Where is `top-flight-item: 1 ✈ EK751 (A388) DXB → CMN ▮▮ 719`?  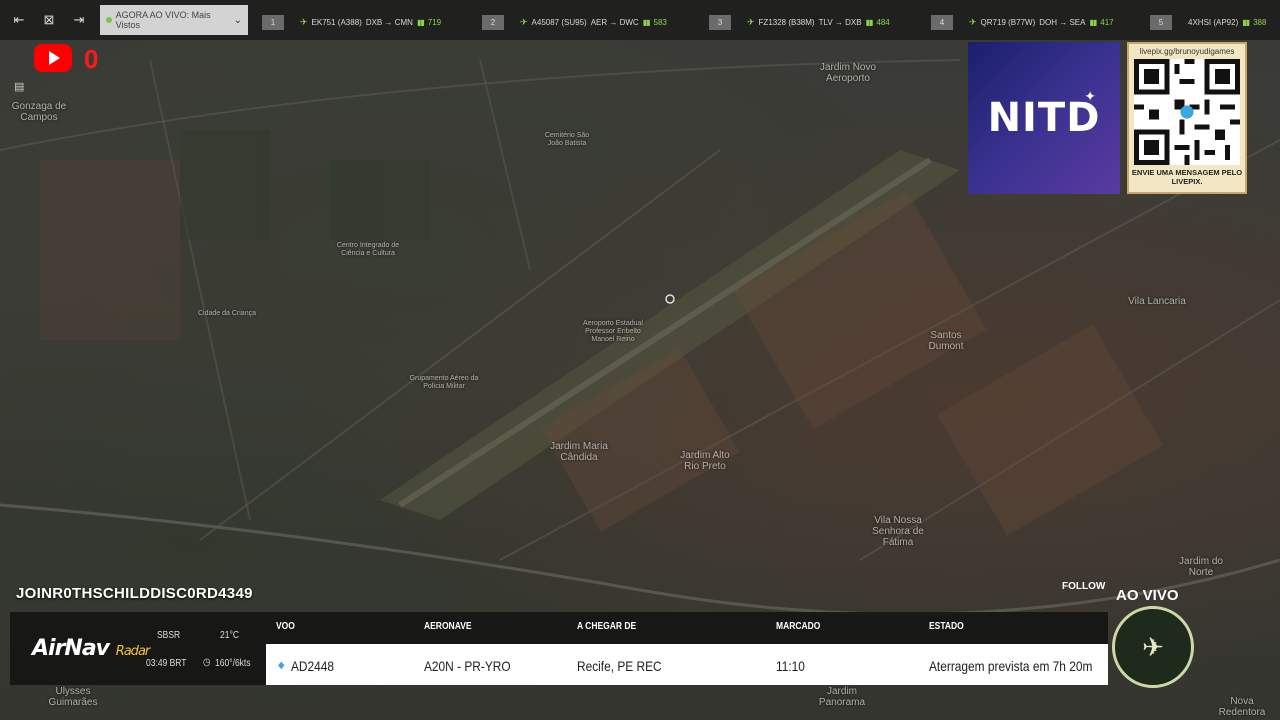
top-flight-item: 1 ✈ EK751 (A388) DXB → CMN ▮▮ 719 is located at coordinates (351, 22).